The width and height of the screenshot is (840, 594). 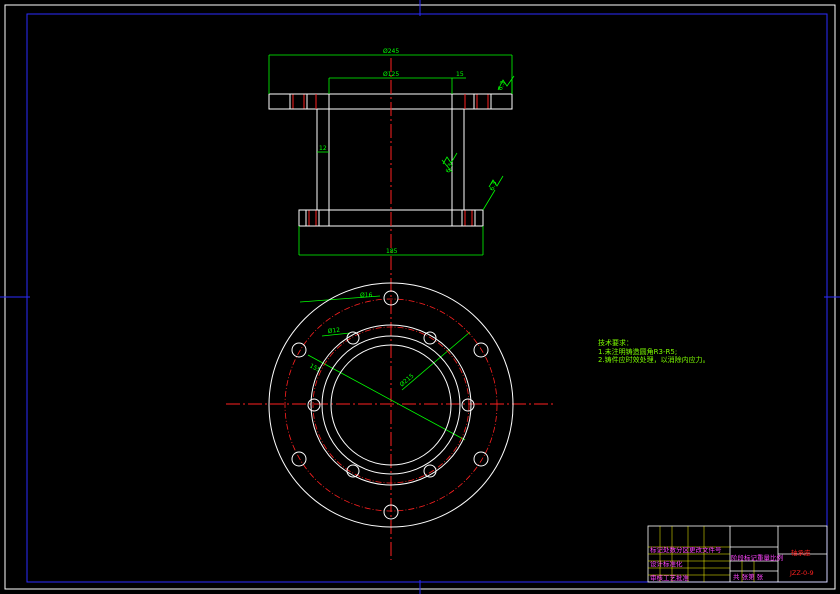 I want to click on roughness-symbols, so click(x=478, y=131).